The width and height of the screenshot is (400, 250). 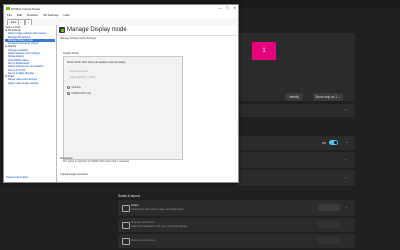 I want to click on scale-title: Scale, so click(x=135, y=205).